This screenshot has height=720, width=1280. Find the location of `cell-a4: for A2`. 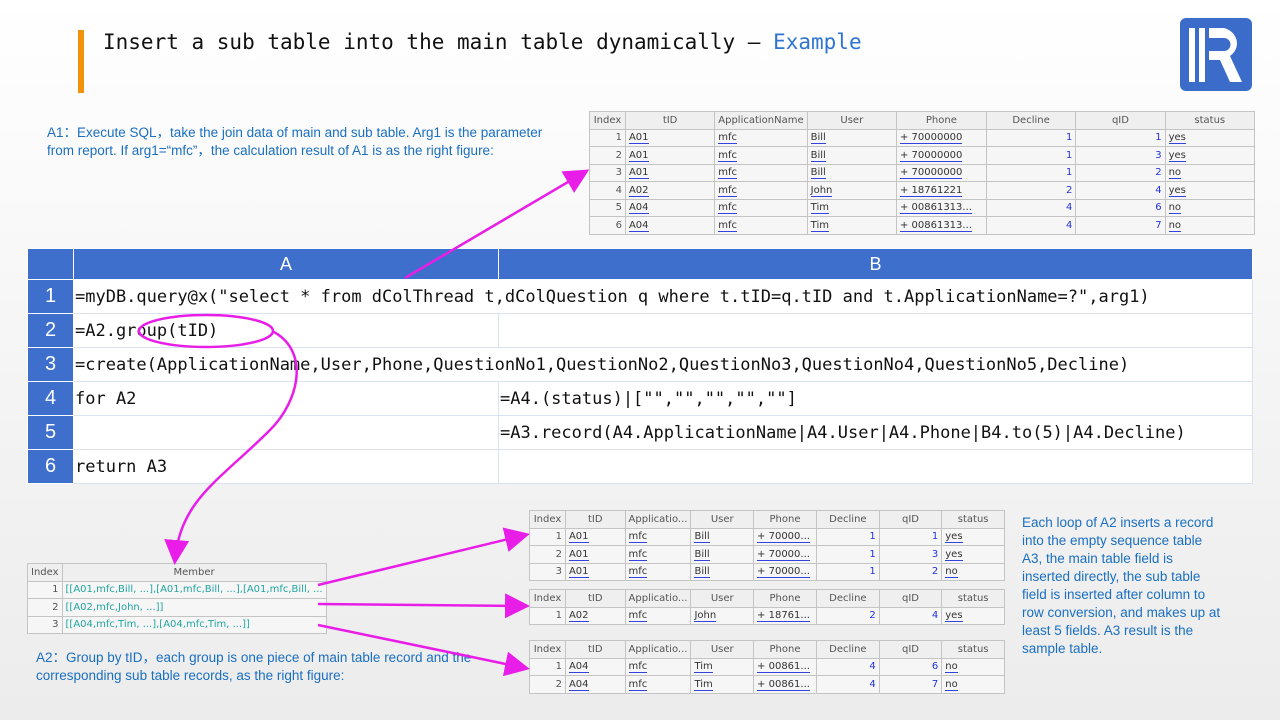

cell-a4: for A2 is located at coordinates (286, 398).